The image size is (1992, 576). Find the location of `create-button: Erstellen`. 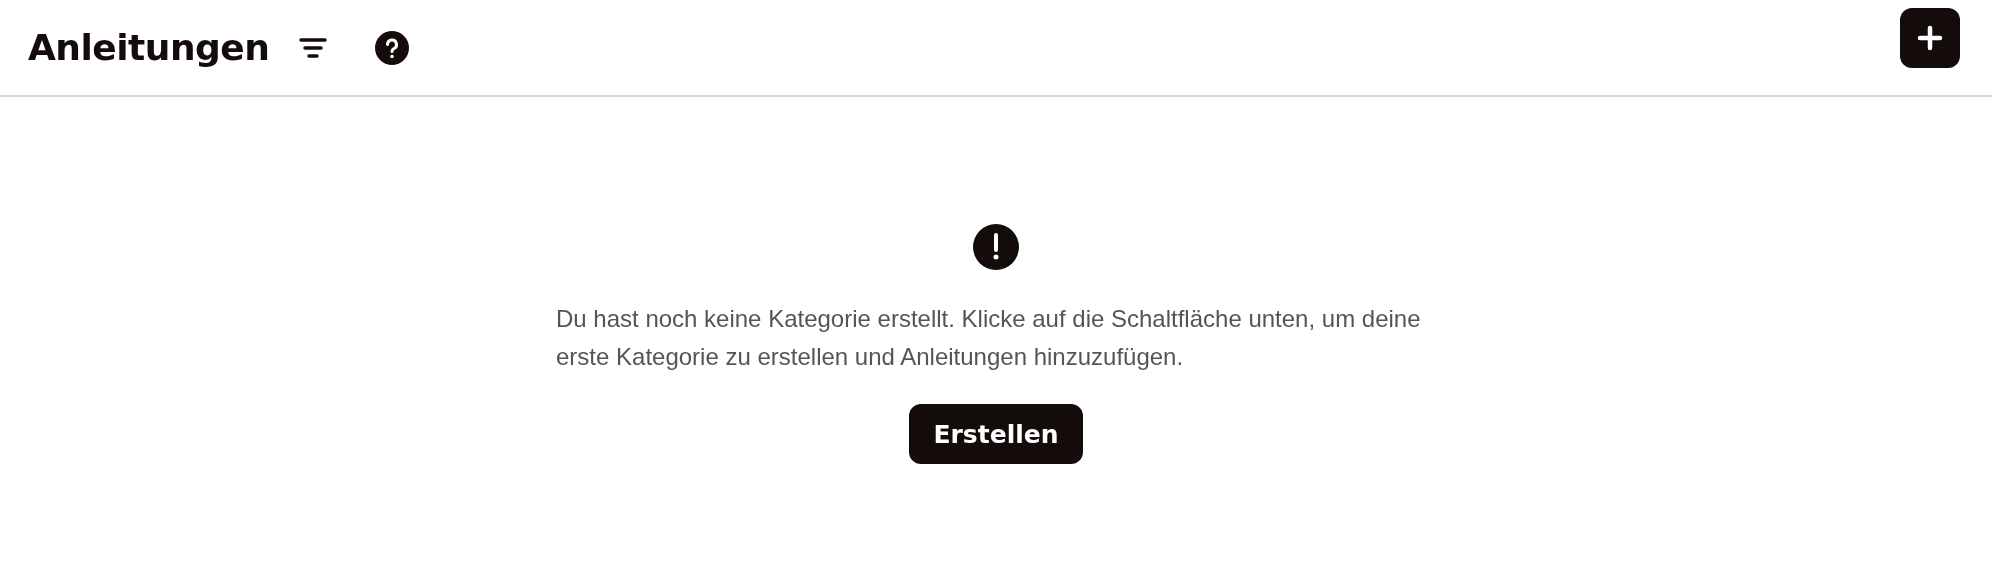

create-button: Erstellen is located at coordinates (996, 434).